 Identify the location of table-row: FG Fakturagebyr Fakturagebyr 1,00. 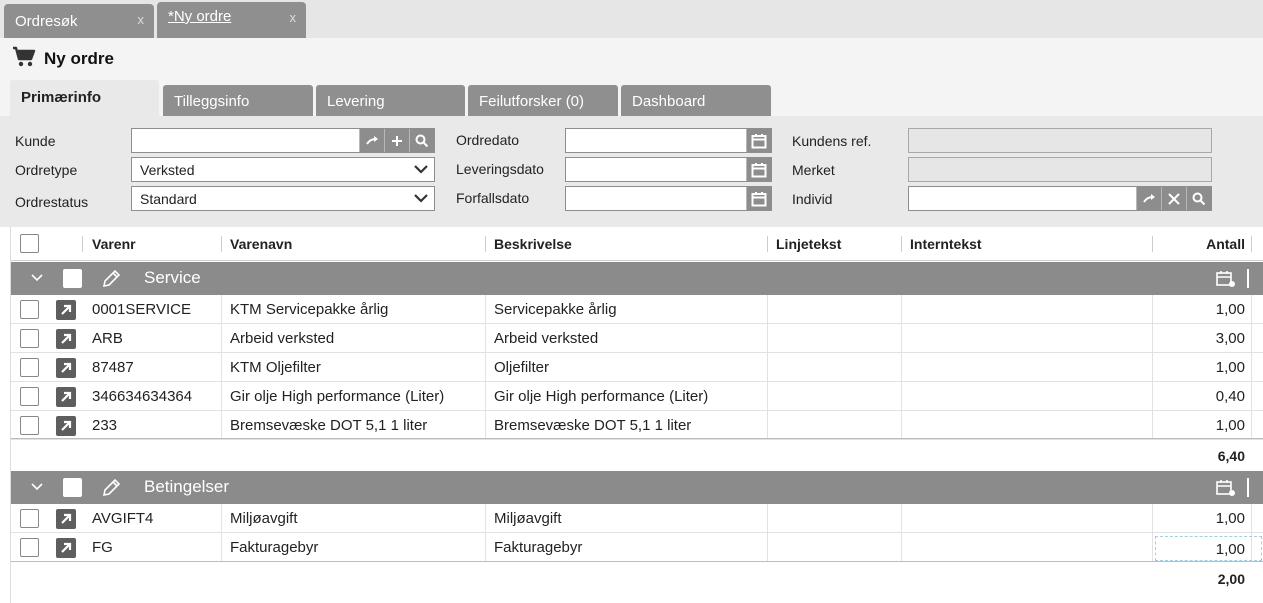
(637, 547).